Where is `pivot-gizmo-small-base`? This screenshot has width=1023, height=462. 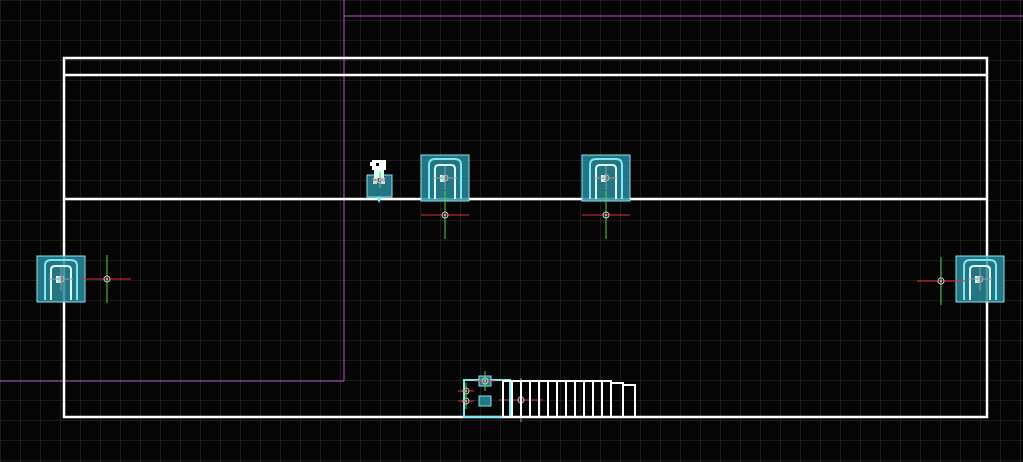 pivot-gizmo-small-base is located at coordinates (466, 401).